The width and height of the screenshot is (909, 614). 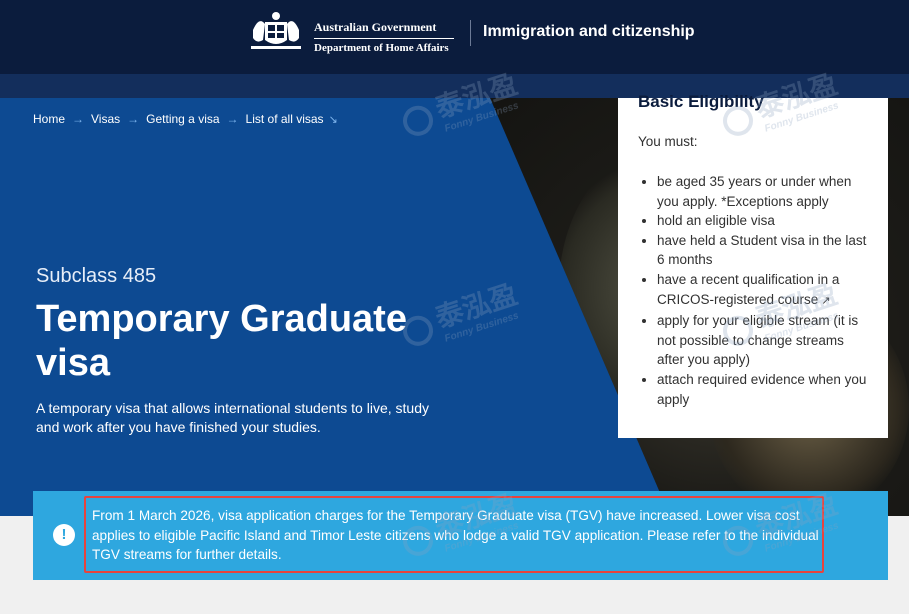 I want to click on arrow-down-right-icon: ↘, so click(x=333, y=119).